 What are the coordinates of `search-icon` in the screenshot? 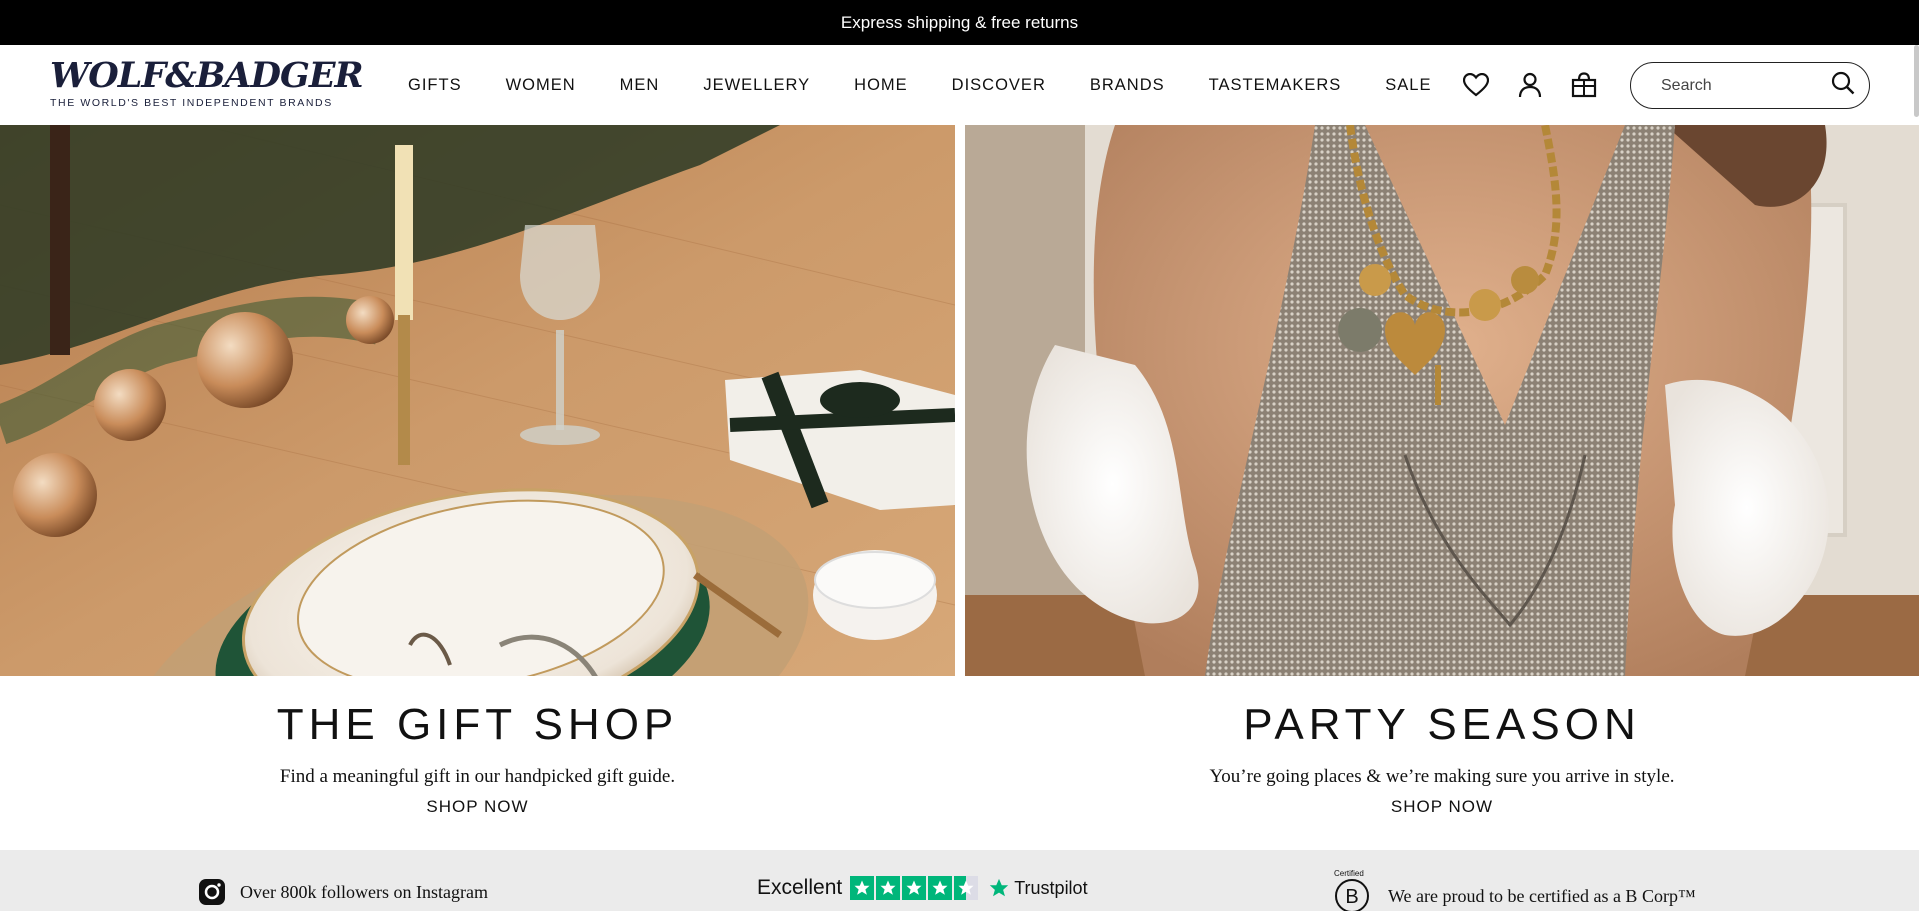 It's located at (1843, 85).